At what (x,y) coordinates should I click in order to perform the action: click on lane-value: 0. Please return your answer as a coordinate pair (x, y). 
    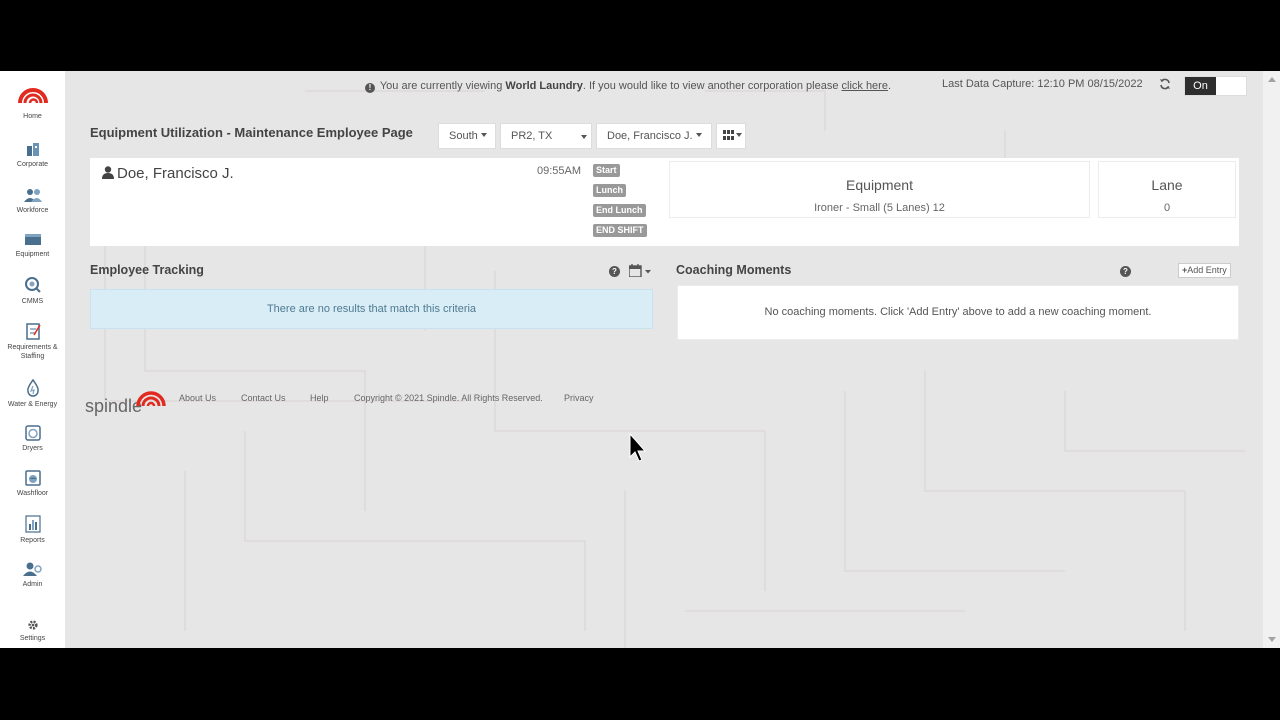
    Looking at the image, I should click on (1167, 208).